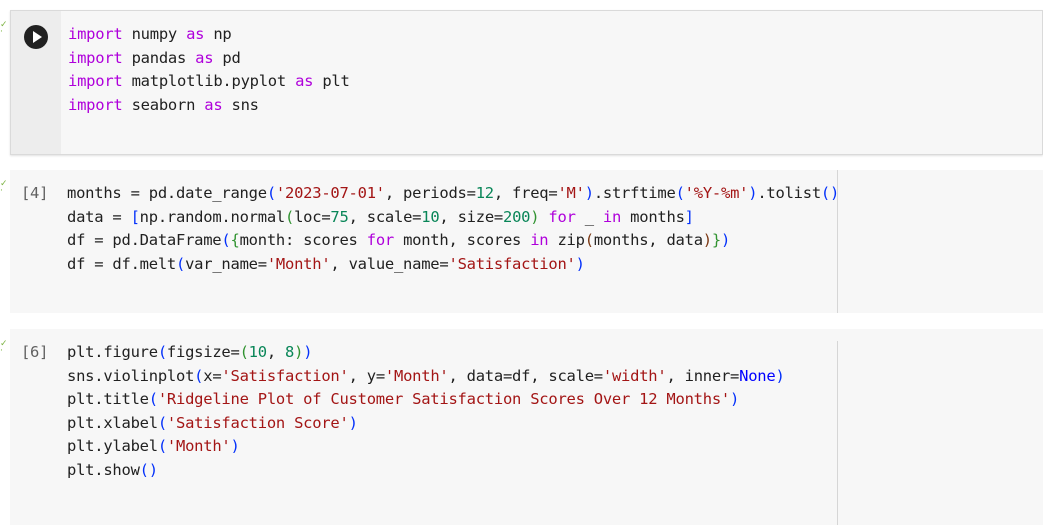 The height and width of the screenshot is (525, 1043). I want to click on code-token: 'Satisfaction Score', so click(257, 422).